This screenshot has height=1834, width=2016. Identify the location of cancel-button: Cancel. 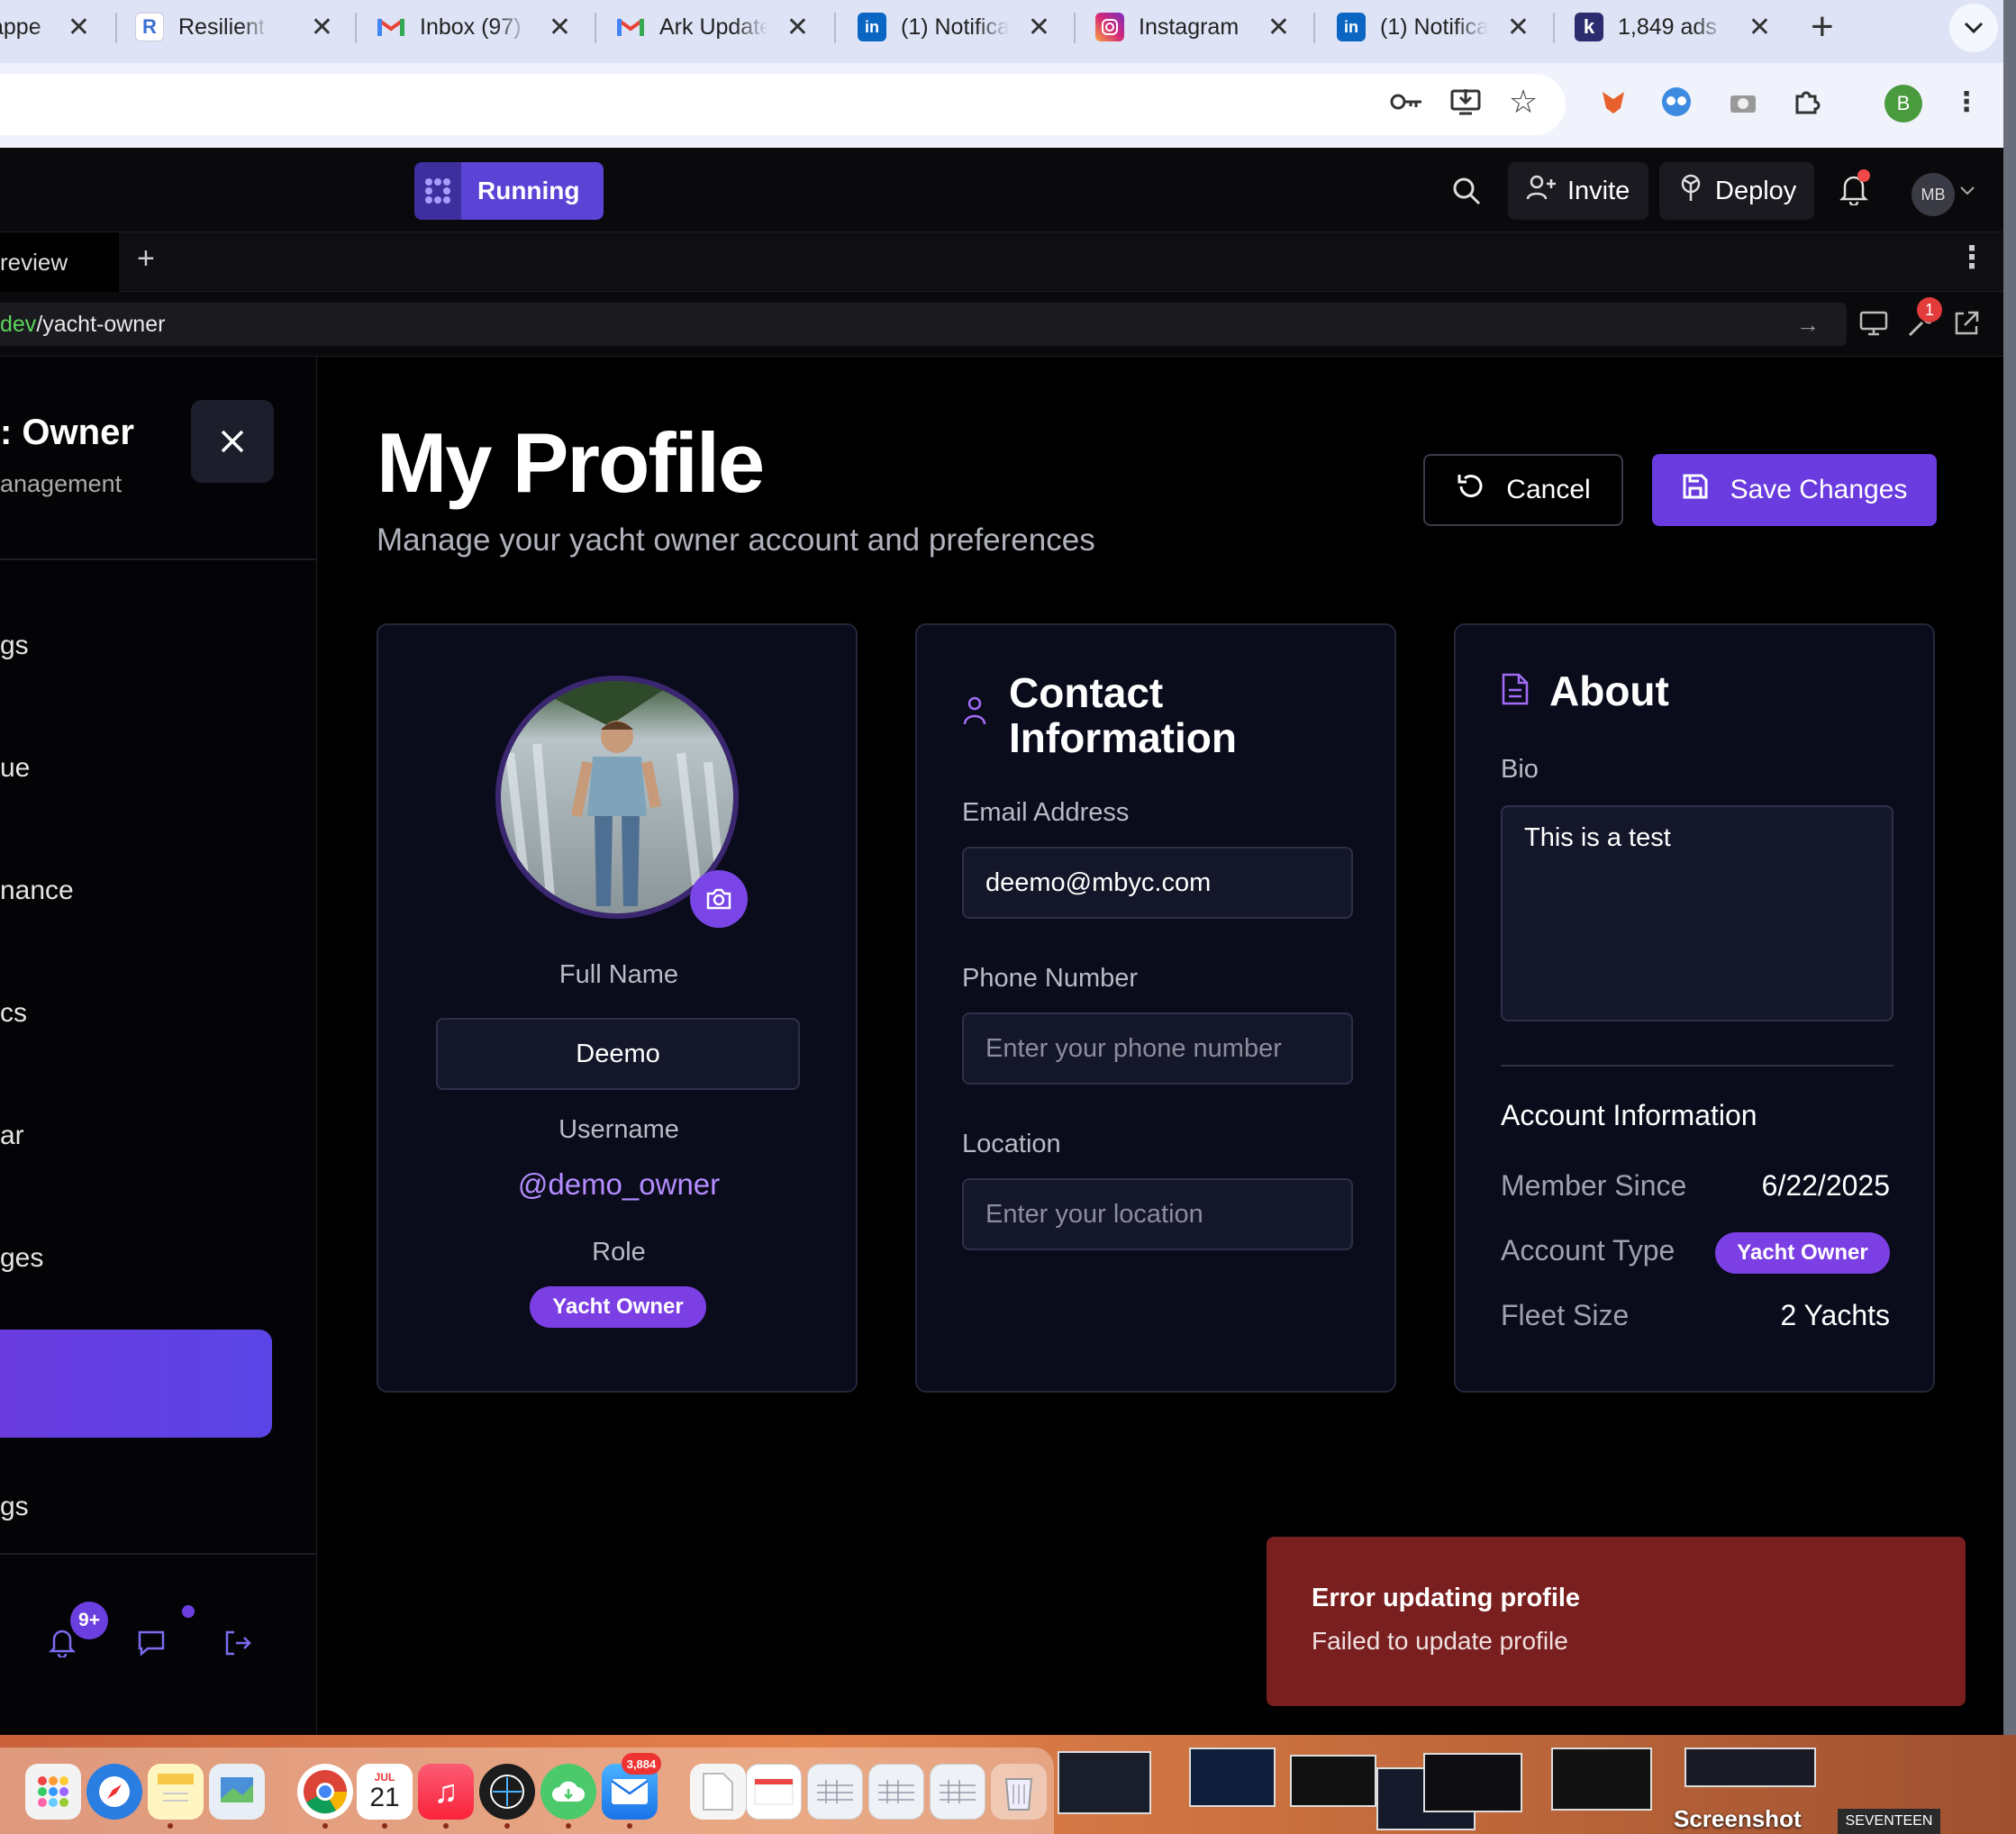
(1523, 490).